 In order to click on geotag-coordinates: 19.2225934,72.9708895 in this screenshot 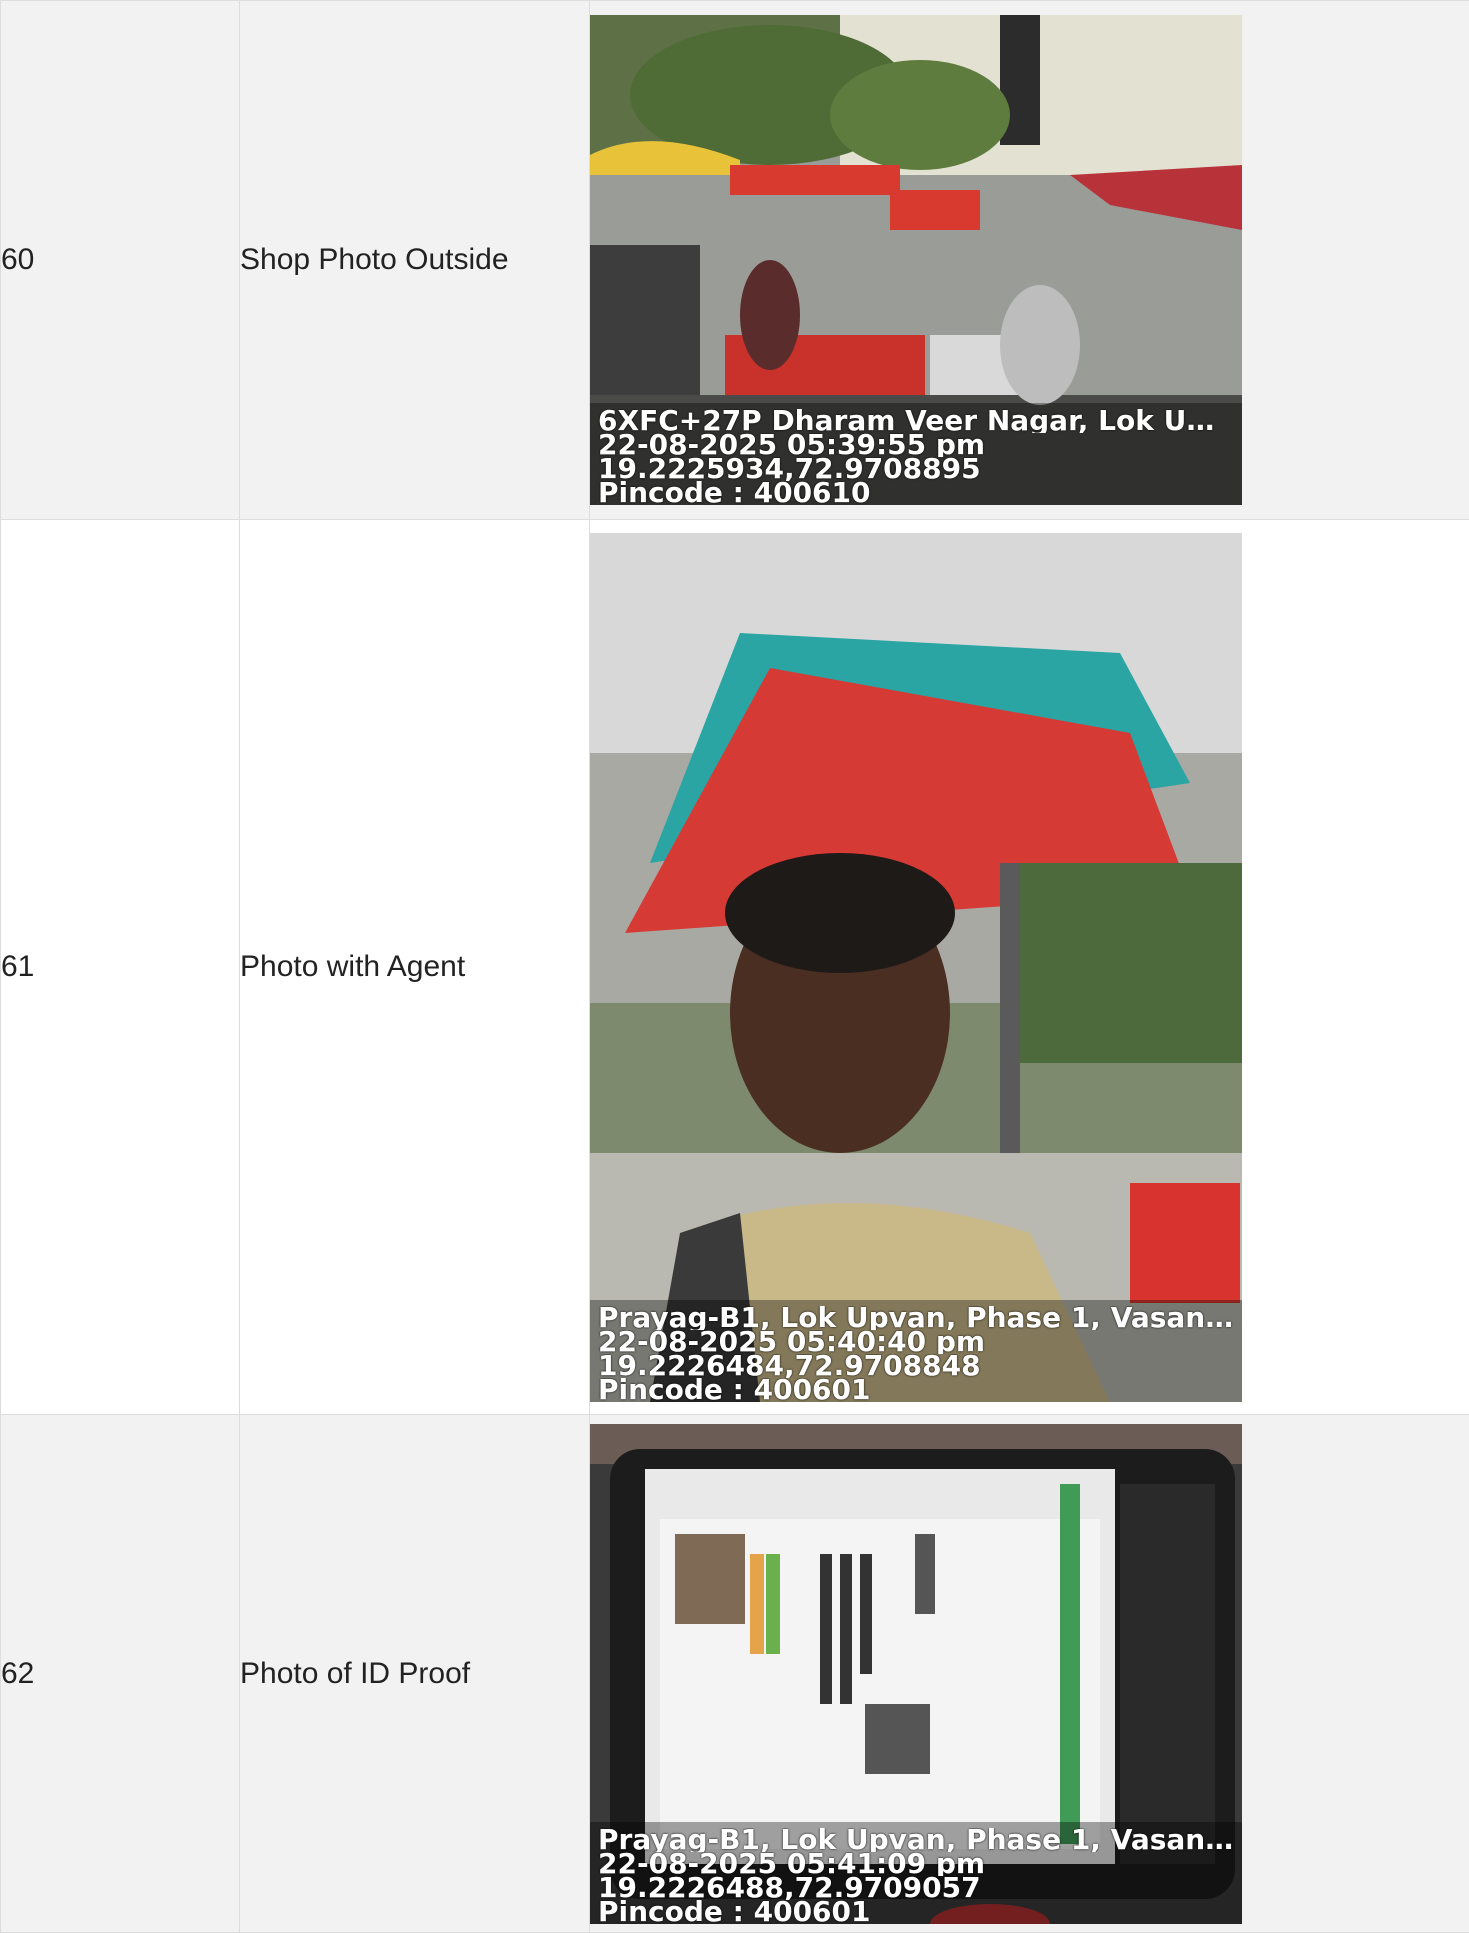, I will do `click(916, 469)`.